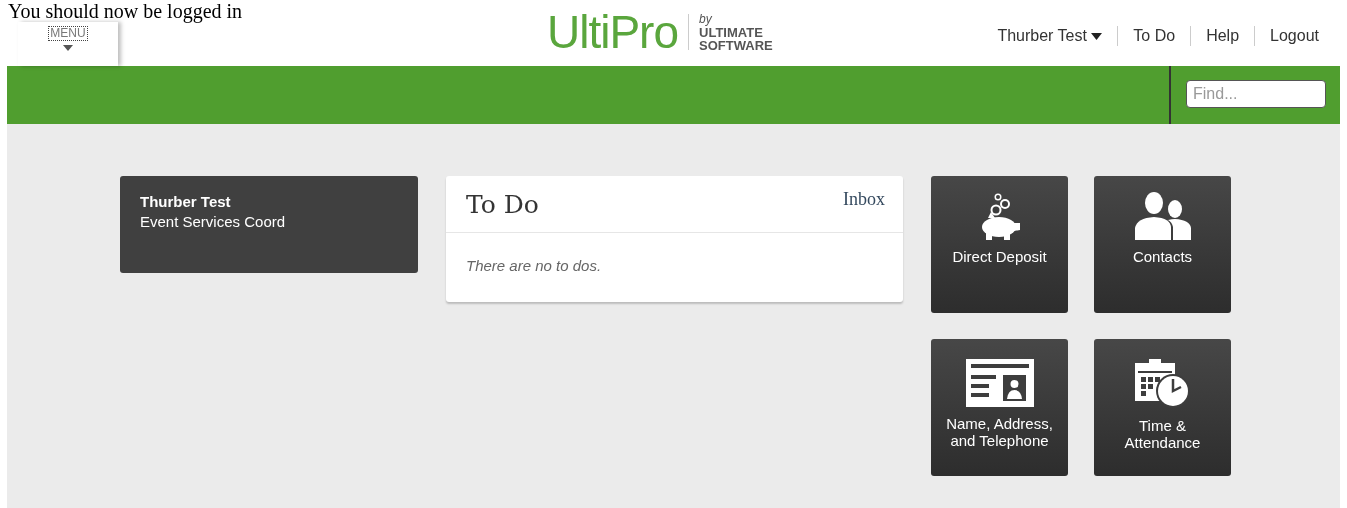  What do you see at coordinates (502, 205) in the screenshot?
I see `card-title: To Do` at bounding box center [502, 205].